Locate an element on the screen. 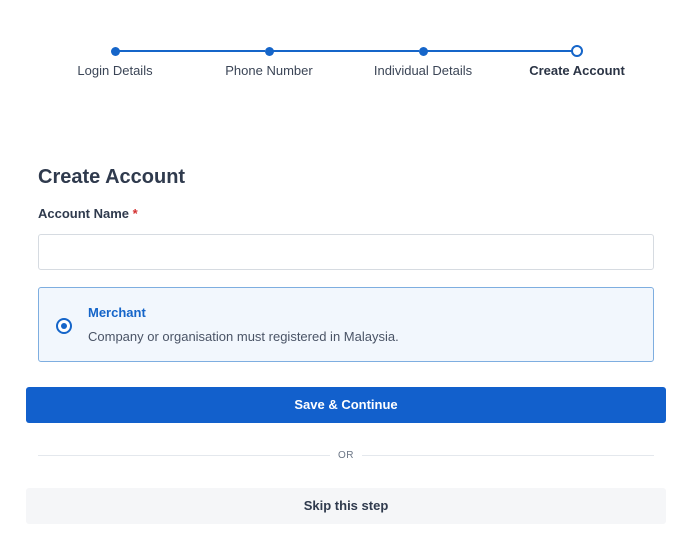  step-label-individual-details: Individual Details is located at coordinates (423, 70).